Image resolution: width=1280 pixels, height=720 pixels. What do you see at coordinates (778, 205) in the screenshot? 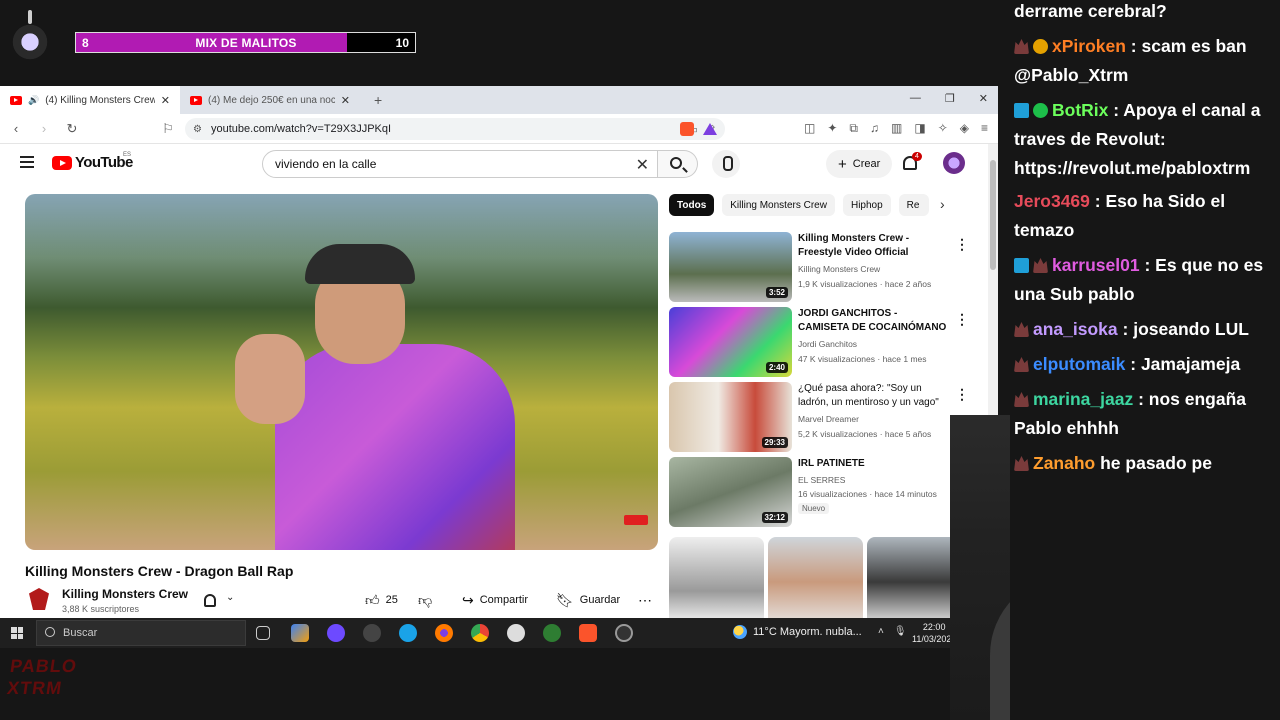
I see `chip-killing-monsters-crew: Killing Monsters Crew` at bounding box center [778, 205].